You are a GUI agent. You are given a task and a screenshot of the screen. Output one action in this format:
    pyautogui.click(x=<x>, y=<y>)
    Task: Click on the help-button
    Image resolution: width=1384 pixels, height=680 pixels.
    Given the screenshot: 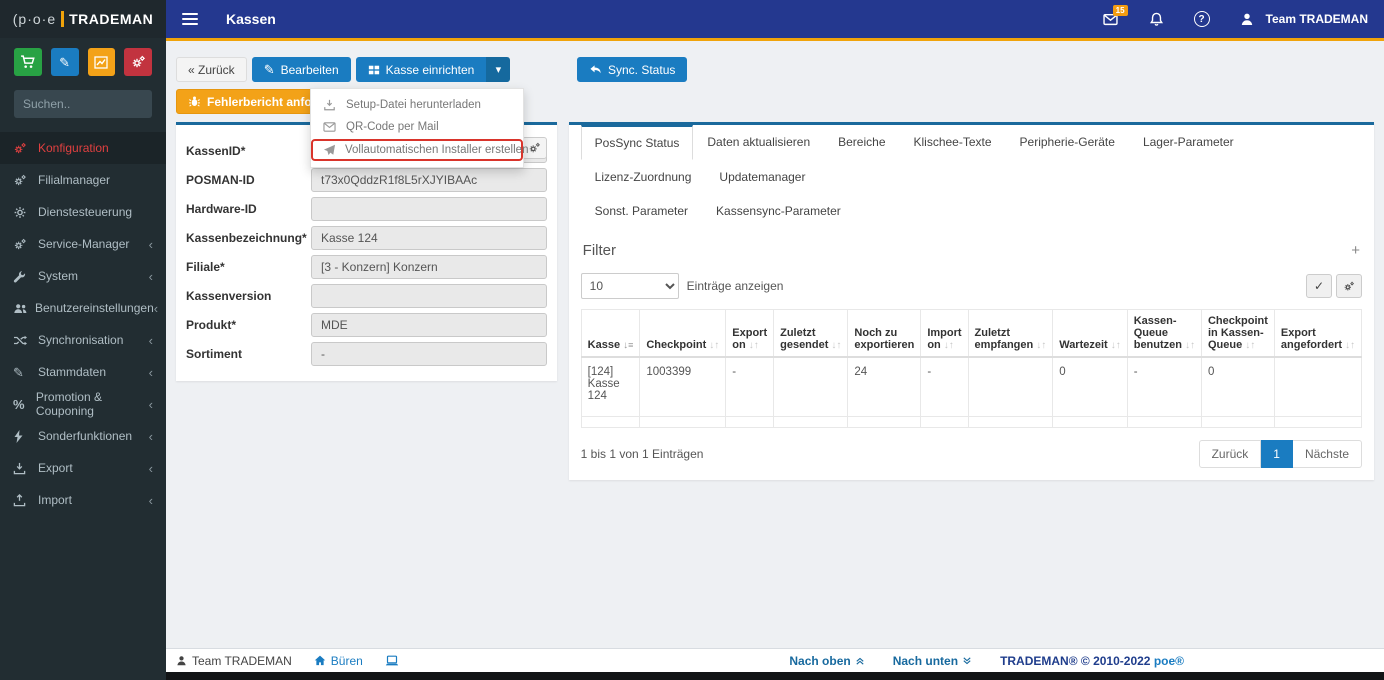 What is the action you would take?
    pyautogui.click(x=1201, y=19)
    